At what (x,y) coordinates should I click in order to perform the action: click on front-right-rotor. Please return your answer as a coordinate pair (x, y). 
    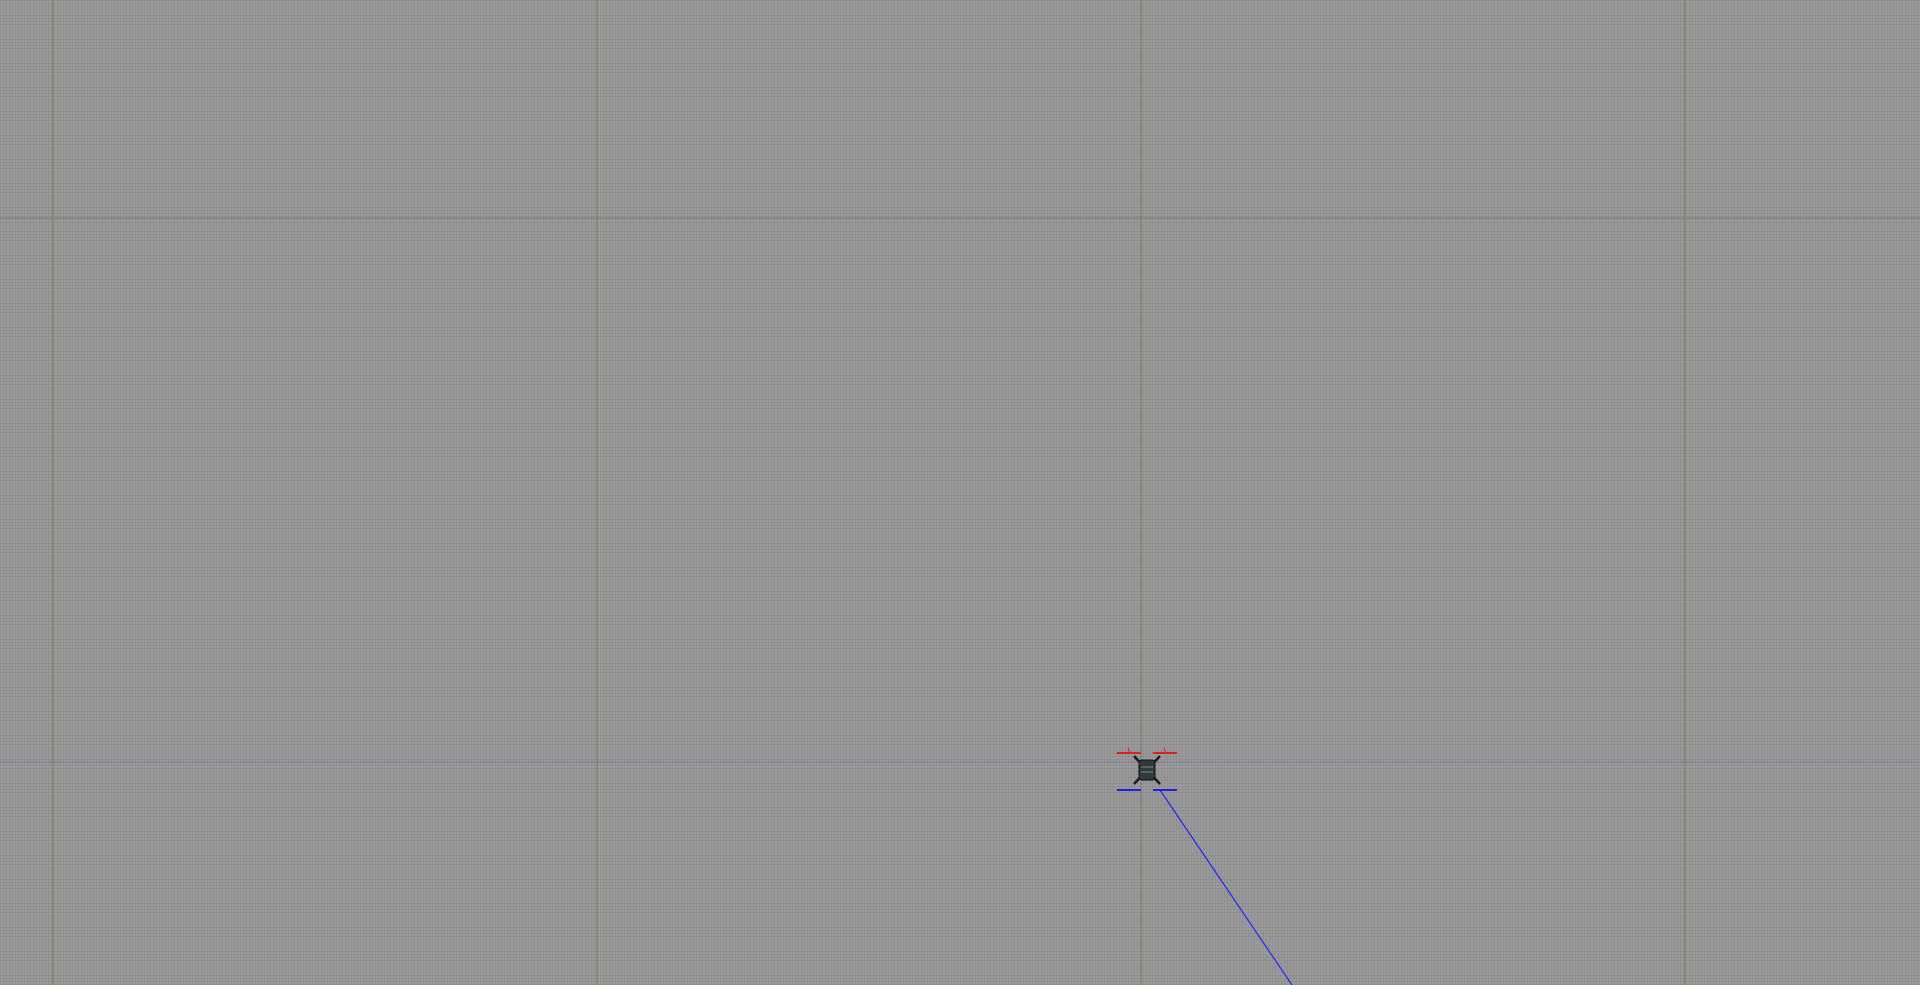
    Looking at the image, I should click on (1165, 750).